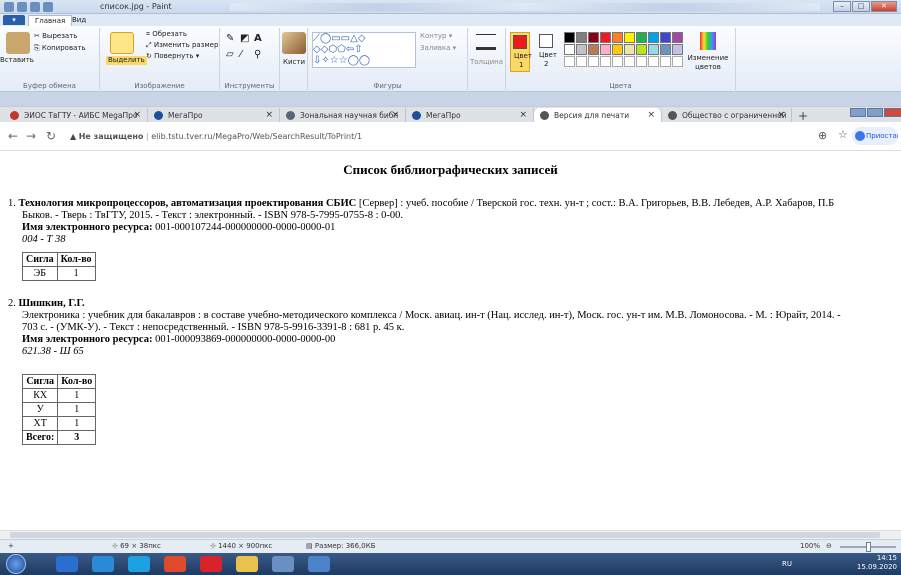  Describe the element at coordinates (211, 564) in the screenshot. I see `yandex-browser-icon` at that location.